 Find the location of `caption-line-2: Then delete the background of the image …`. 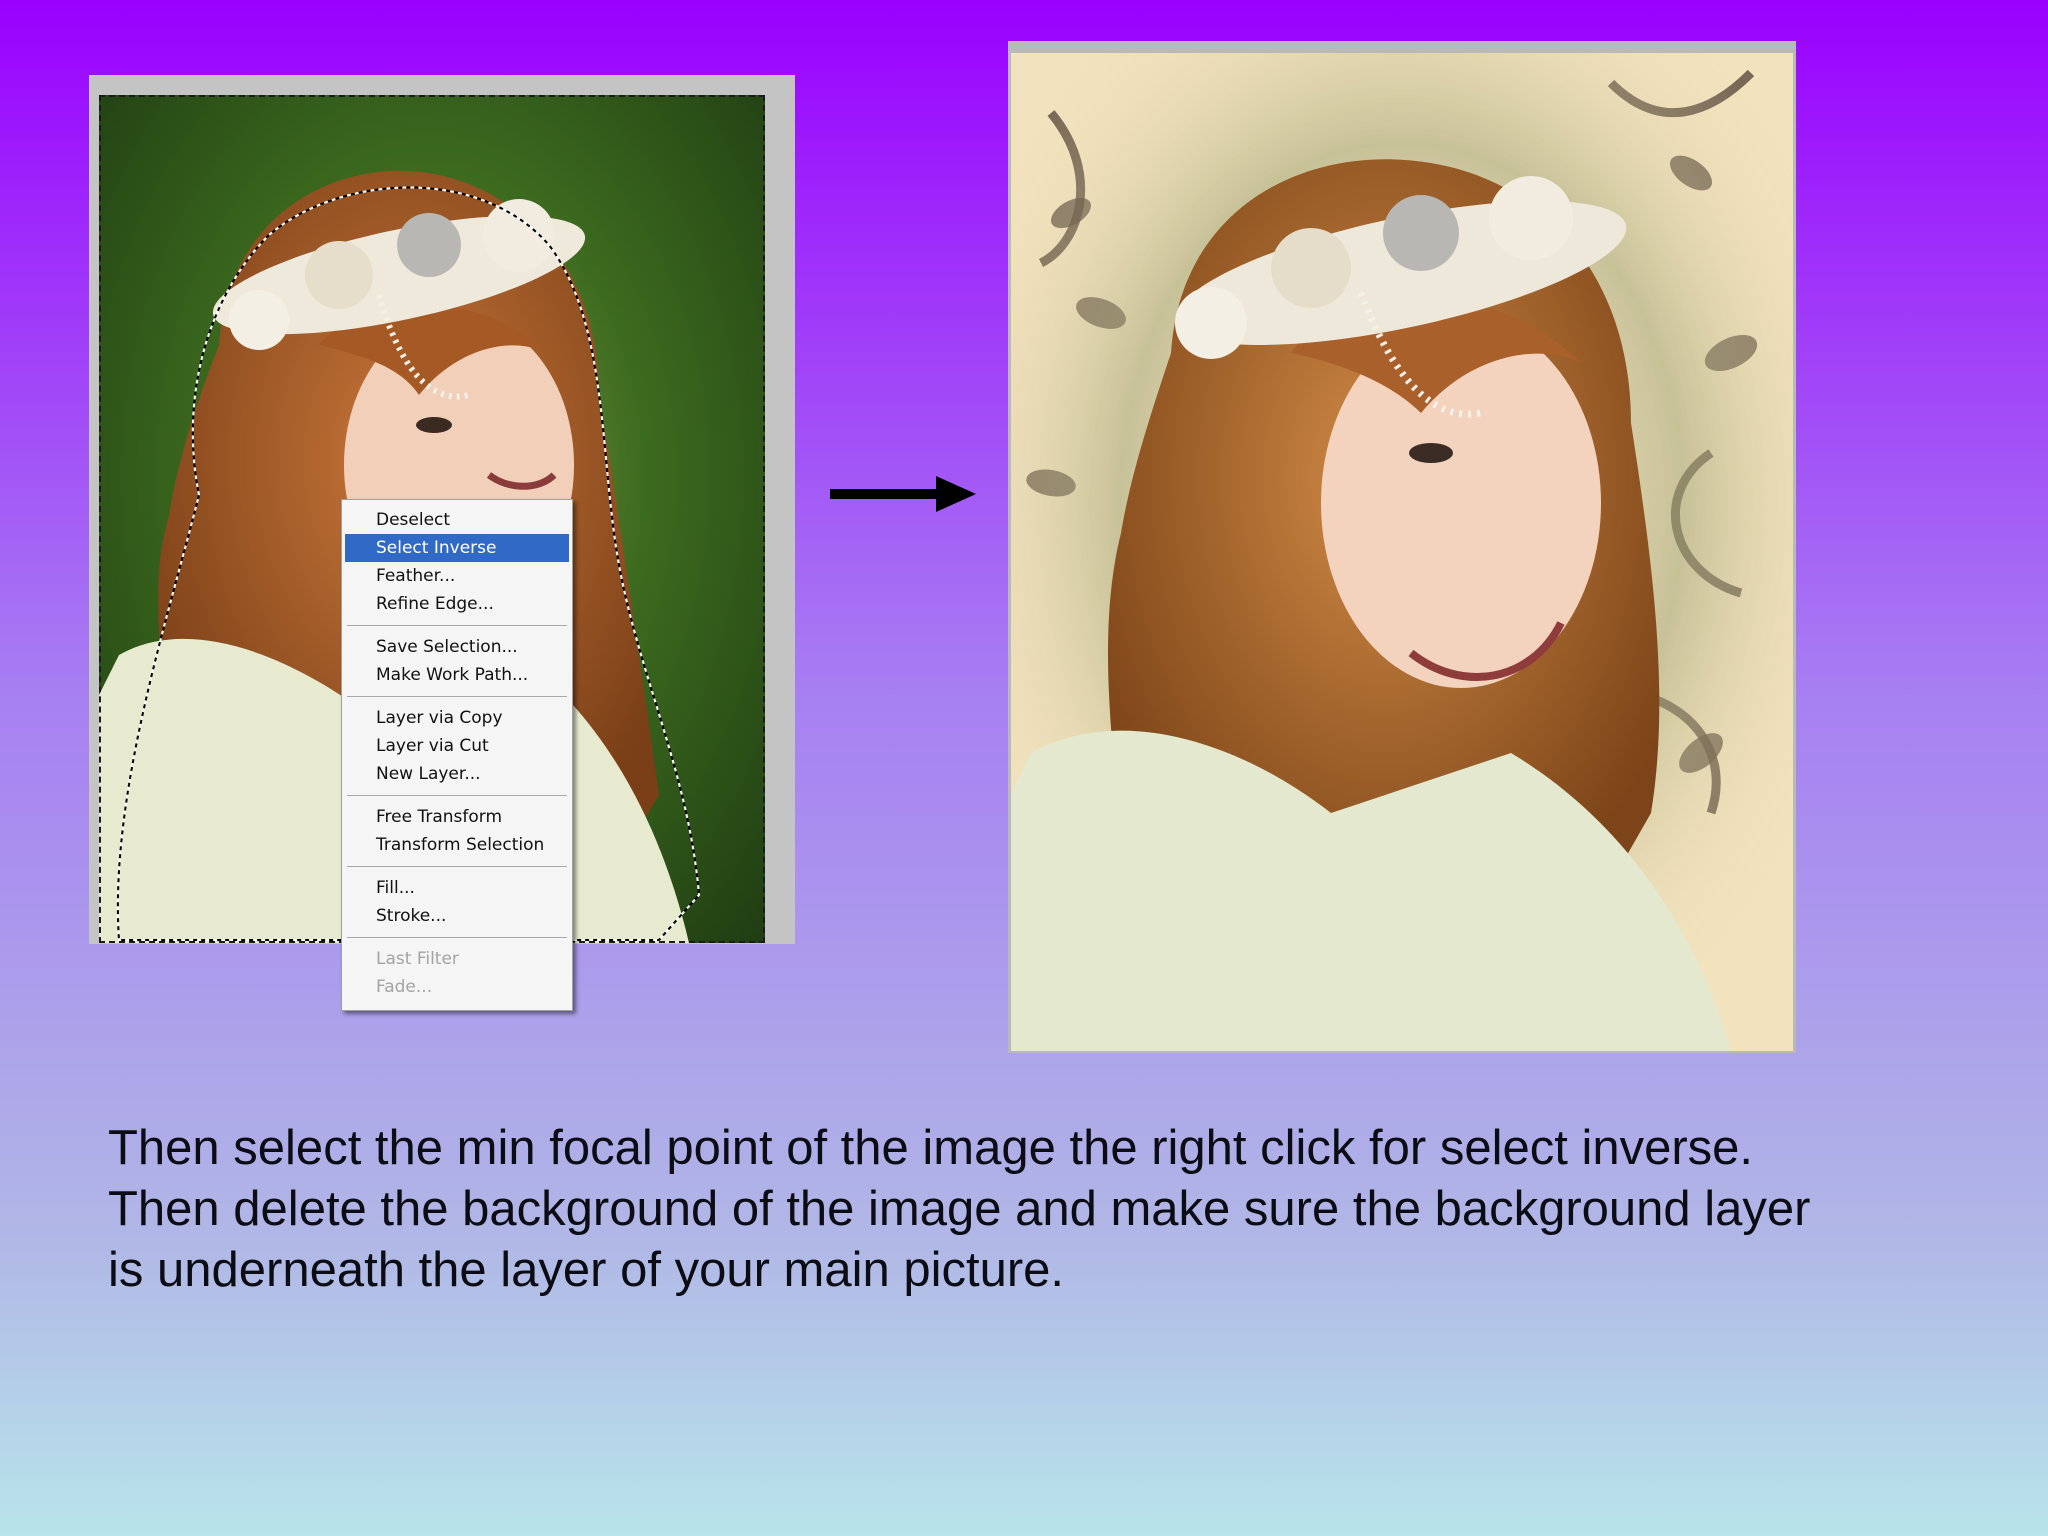

caption-line-2: Then delete the background of the image … is located at coordinates (959, 1209).